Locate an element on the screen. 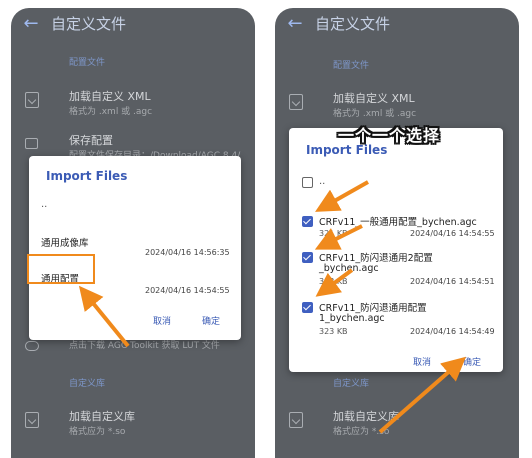 This screenshot has width=532, height=458. annotation-caption: 一个一个选择 is located at coordinates (389, 135).